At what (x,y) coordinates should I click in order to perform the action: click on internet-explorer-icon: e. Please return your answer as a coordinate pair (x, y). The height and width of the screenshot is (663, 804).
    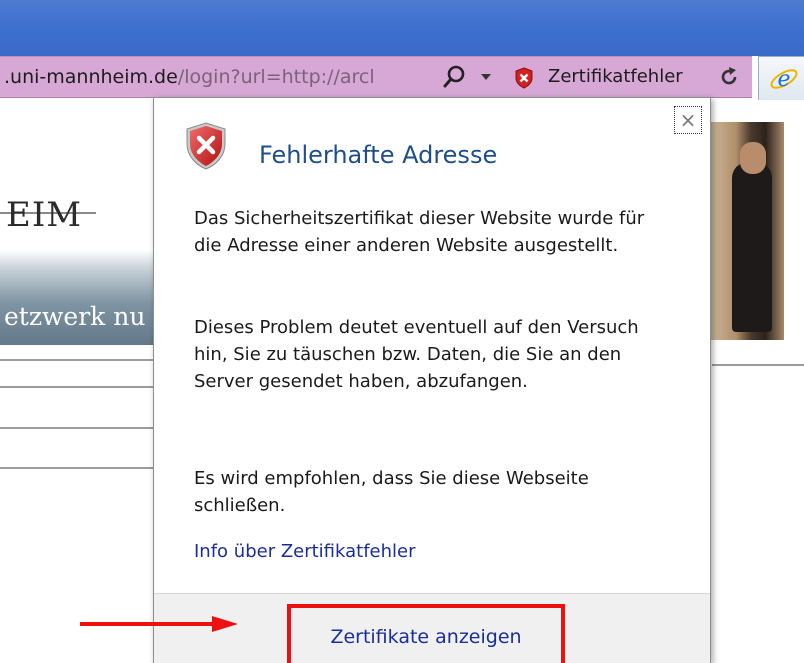
    Looking at the image, I should click on (784, 79).